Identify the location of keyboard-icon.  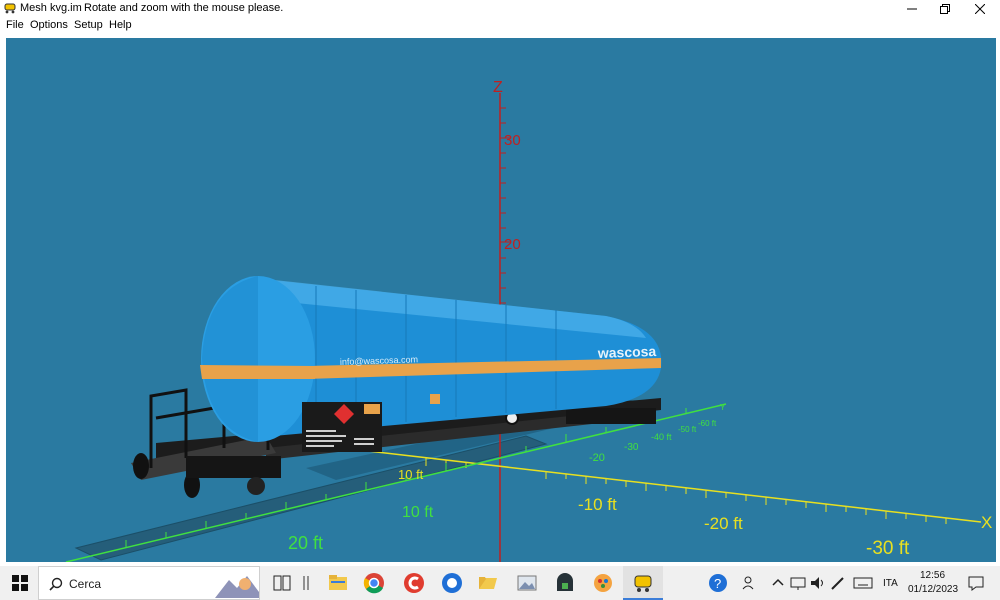
(863, 583).